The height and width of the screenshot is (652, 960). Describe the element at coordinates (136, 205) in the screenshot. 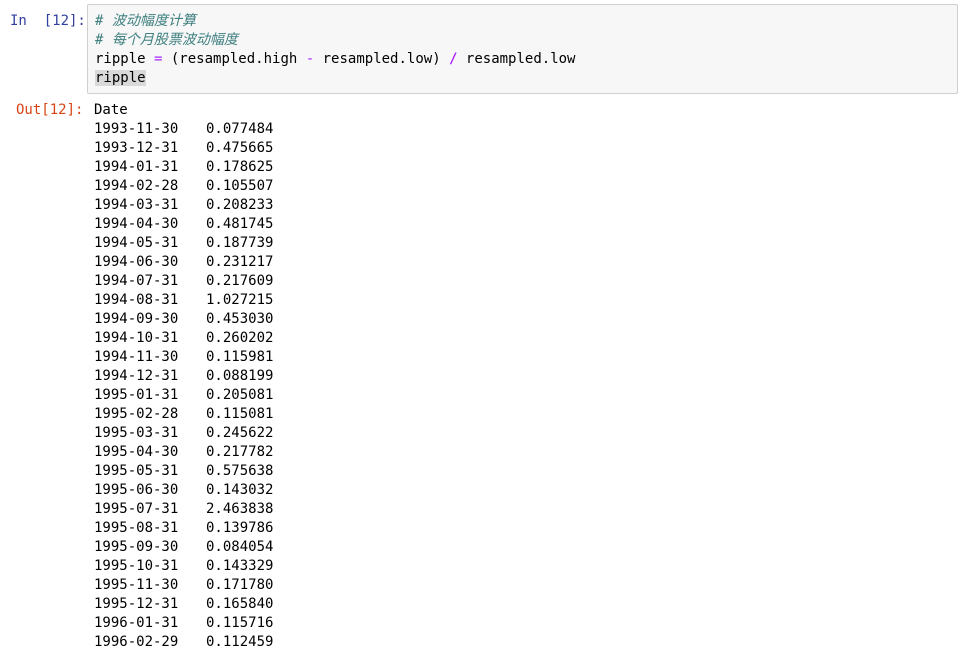

I see `output-row-date: 1994-03-31` at that location.